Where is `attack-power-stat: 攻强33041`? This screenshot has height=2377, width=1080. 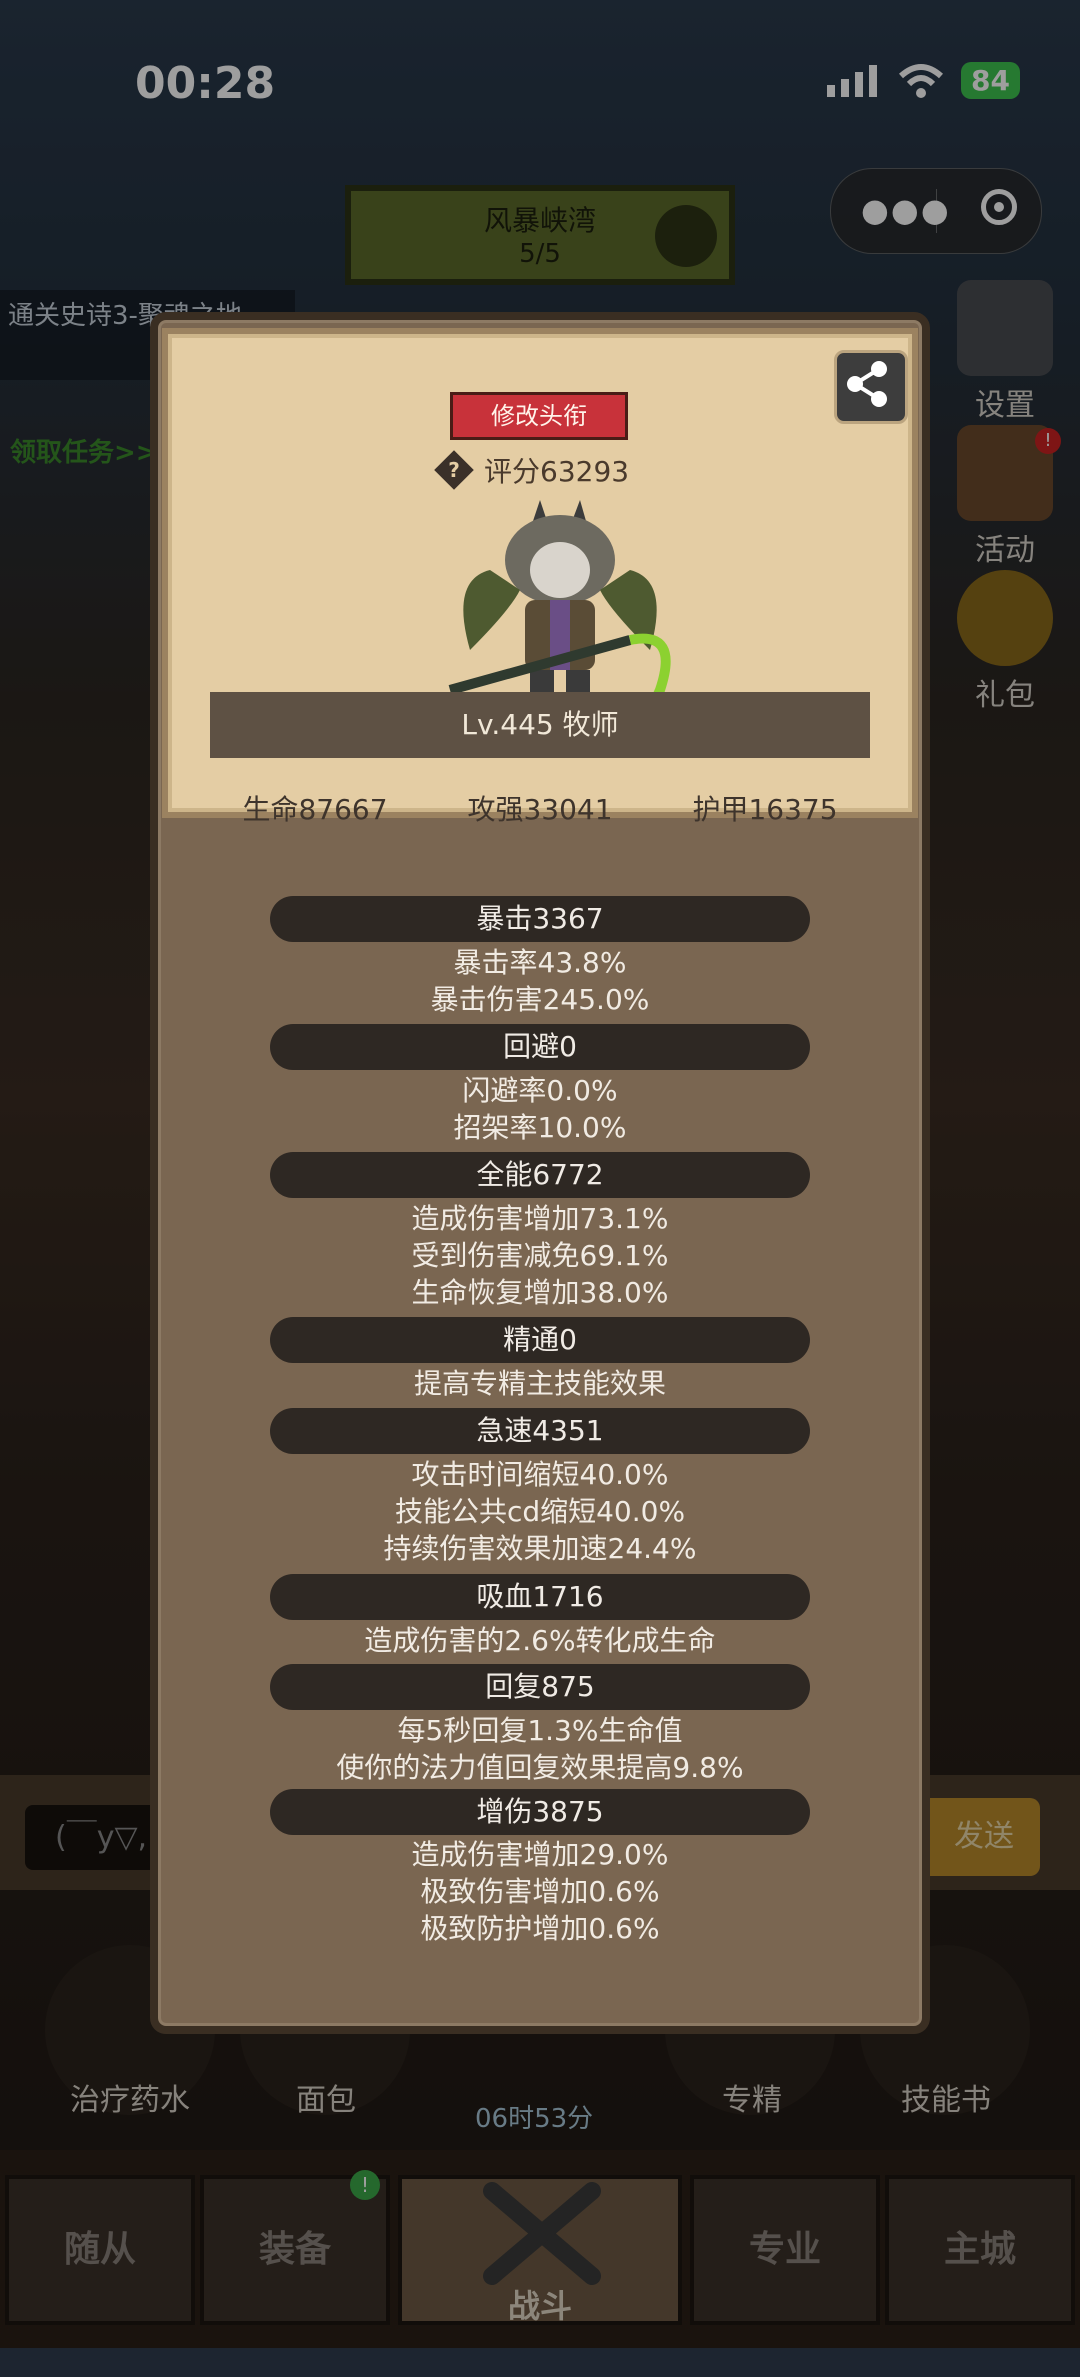 attack-power-stat: 攻强33041 is located at coordinates (540, 809).